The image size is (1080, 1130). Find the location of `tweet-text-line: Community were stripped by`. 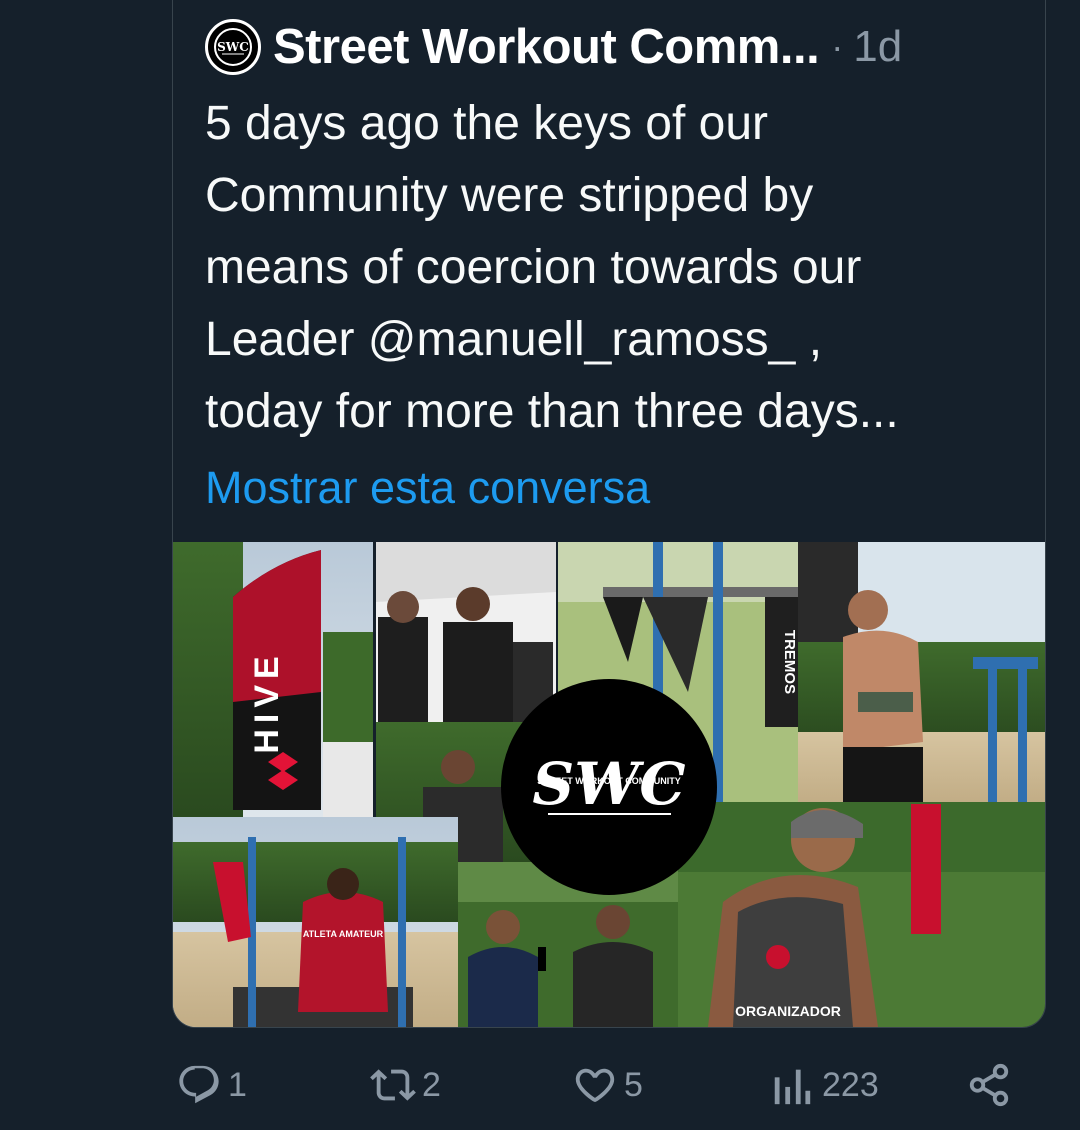

tweet-text-line: Community were stripped by is located at coordinates (509, 195).